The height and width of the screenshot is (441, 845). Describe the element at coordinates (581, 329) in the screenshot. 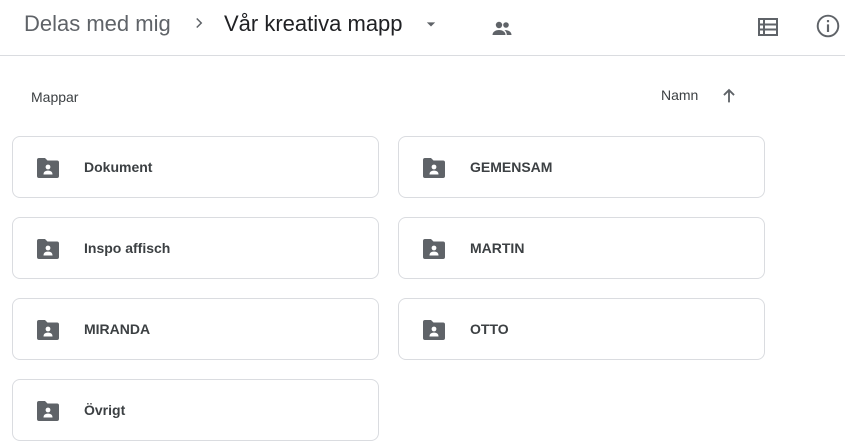

I see `folder-card: OTTO` at that location.